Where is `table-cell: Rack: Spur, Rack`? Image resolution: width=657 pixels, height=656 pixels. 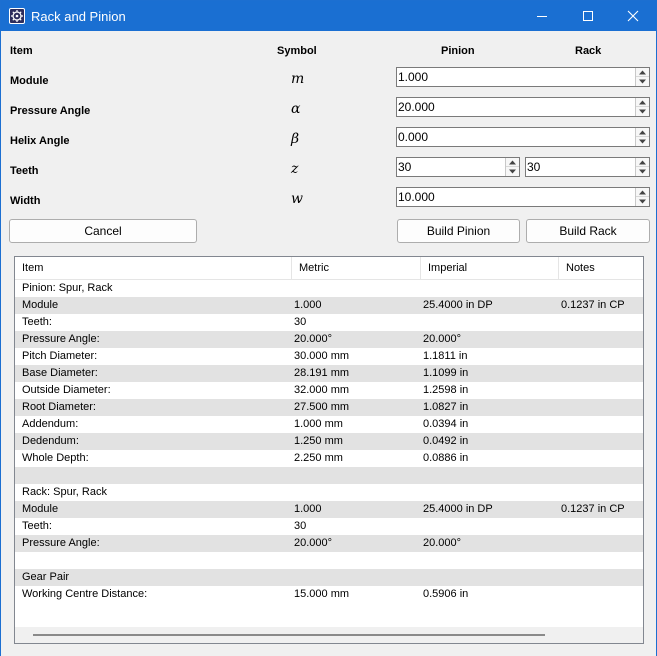 table-cell: Rack: Spur, Rack is located at coordinates (64, 492).